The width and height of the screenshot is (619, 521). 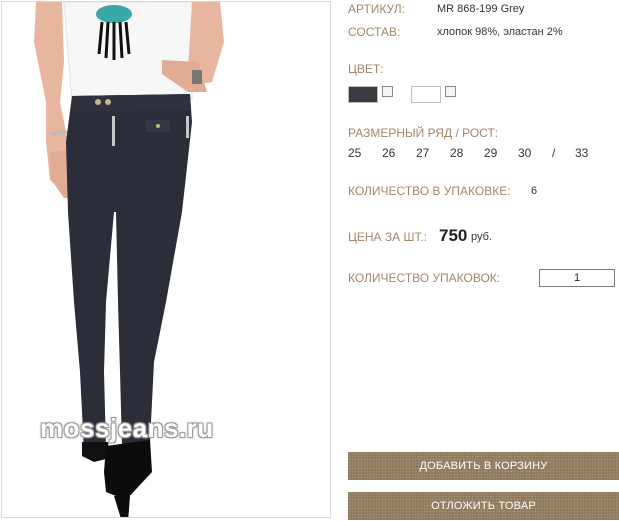 I want to click on postpone-button: ОТЛОЖИТЬ ТОВАР, so click(x=483, y=506).